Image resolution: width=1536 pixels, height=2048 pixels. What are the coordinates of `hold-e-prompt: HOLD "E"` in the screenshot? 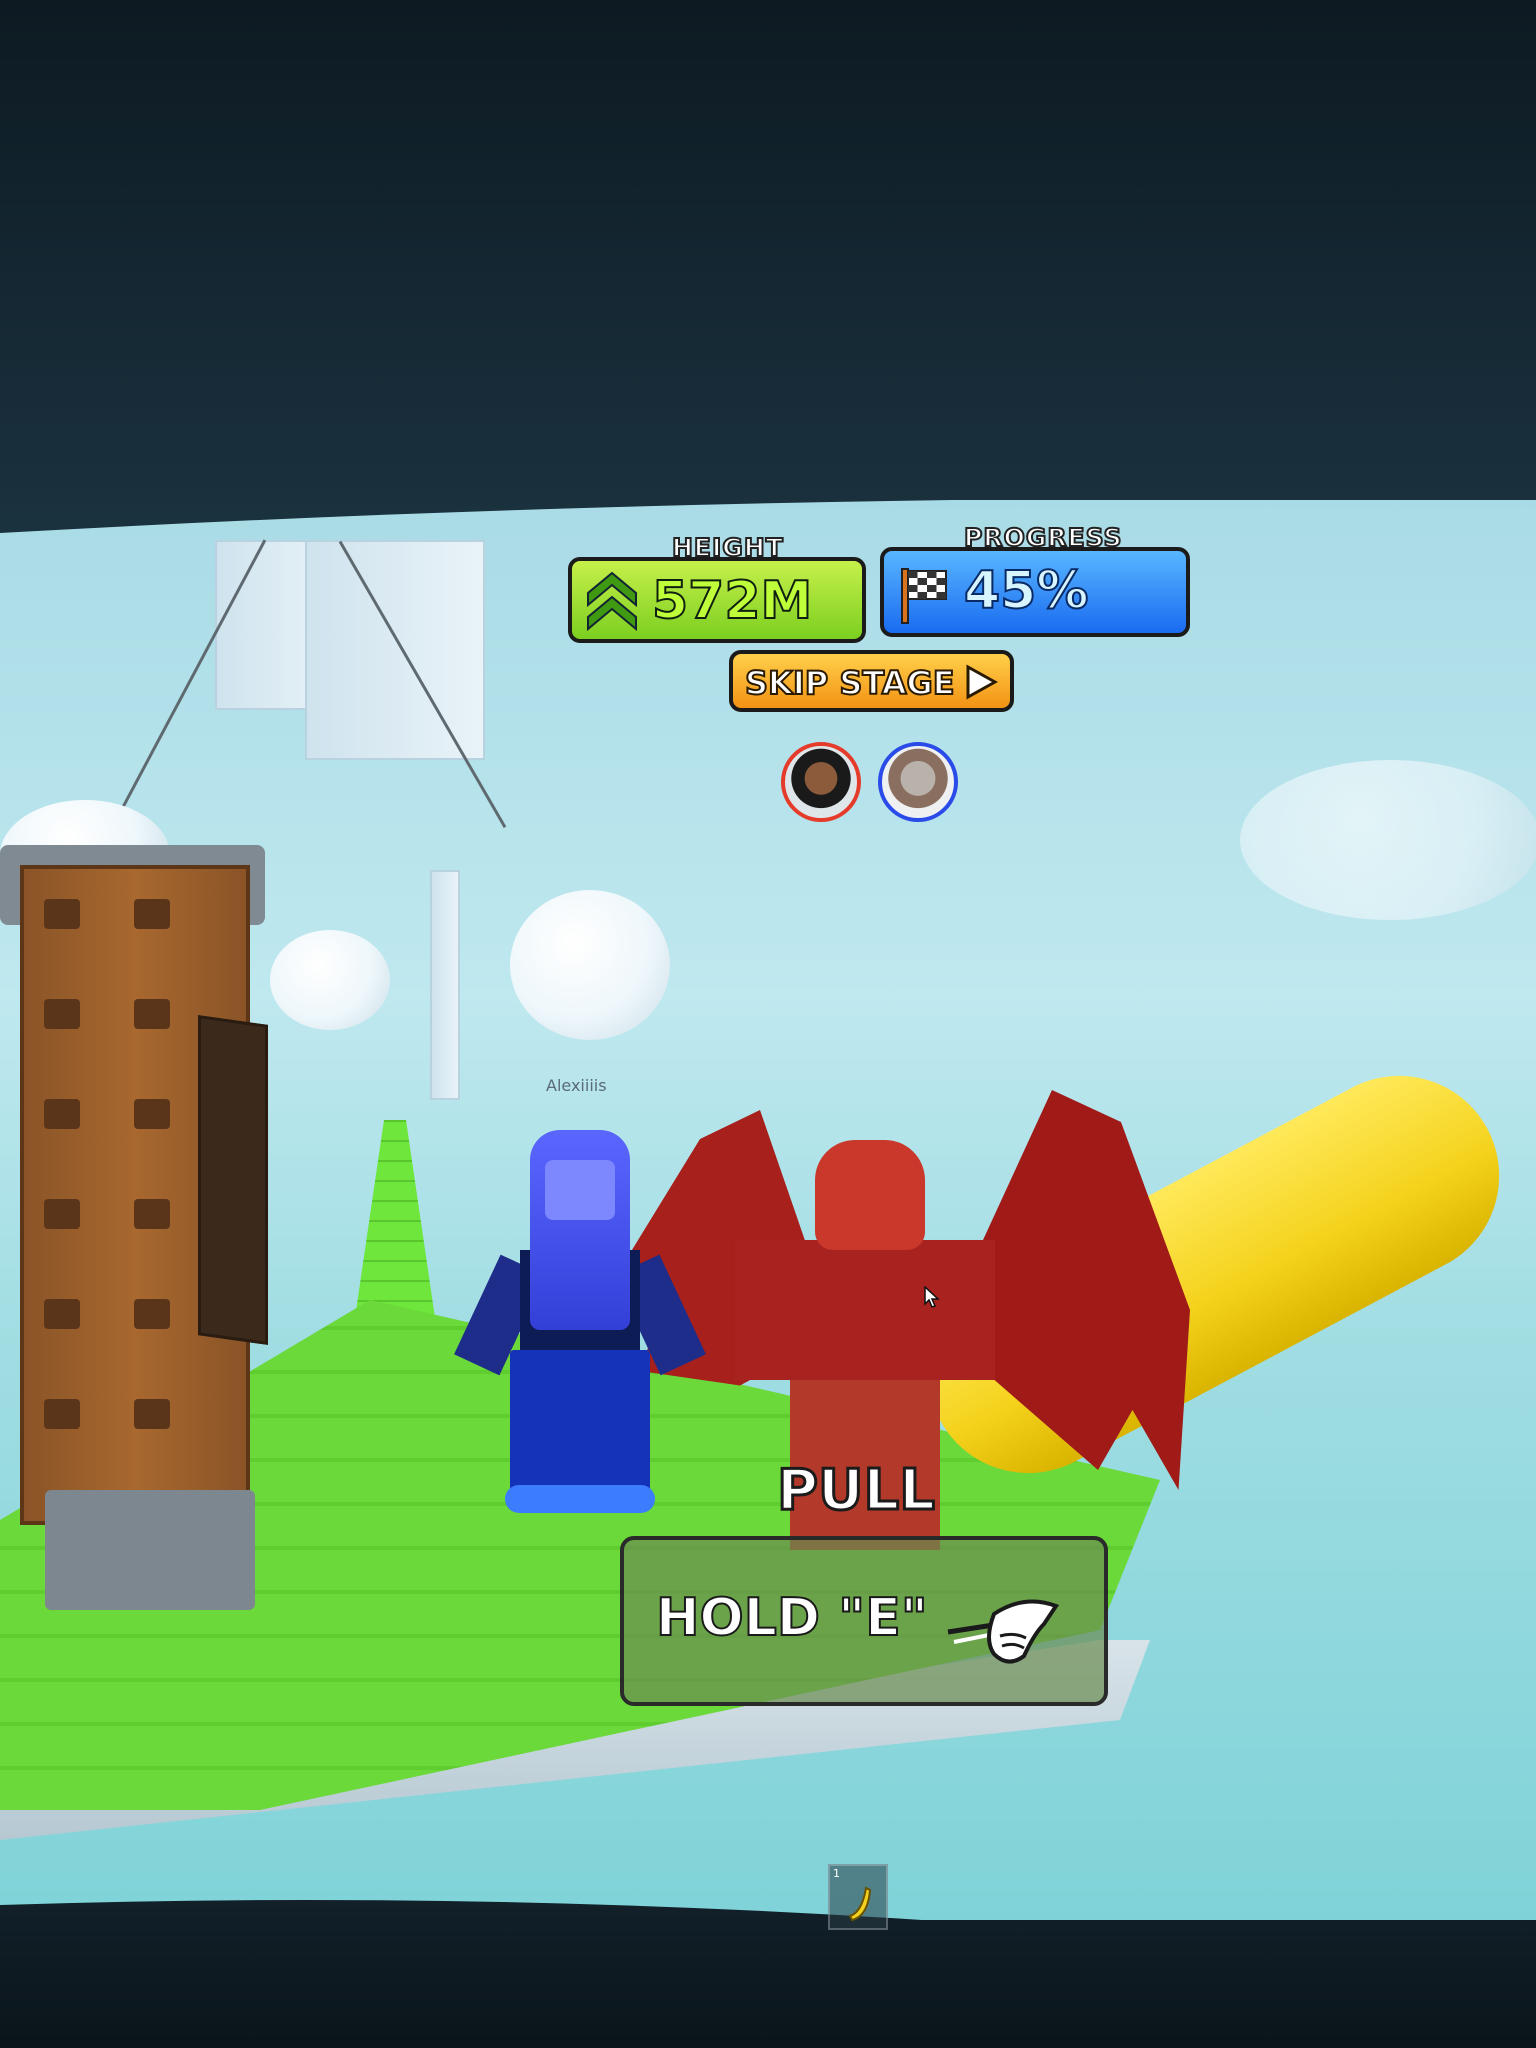 It's located at (864, 1621).